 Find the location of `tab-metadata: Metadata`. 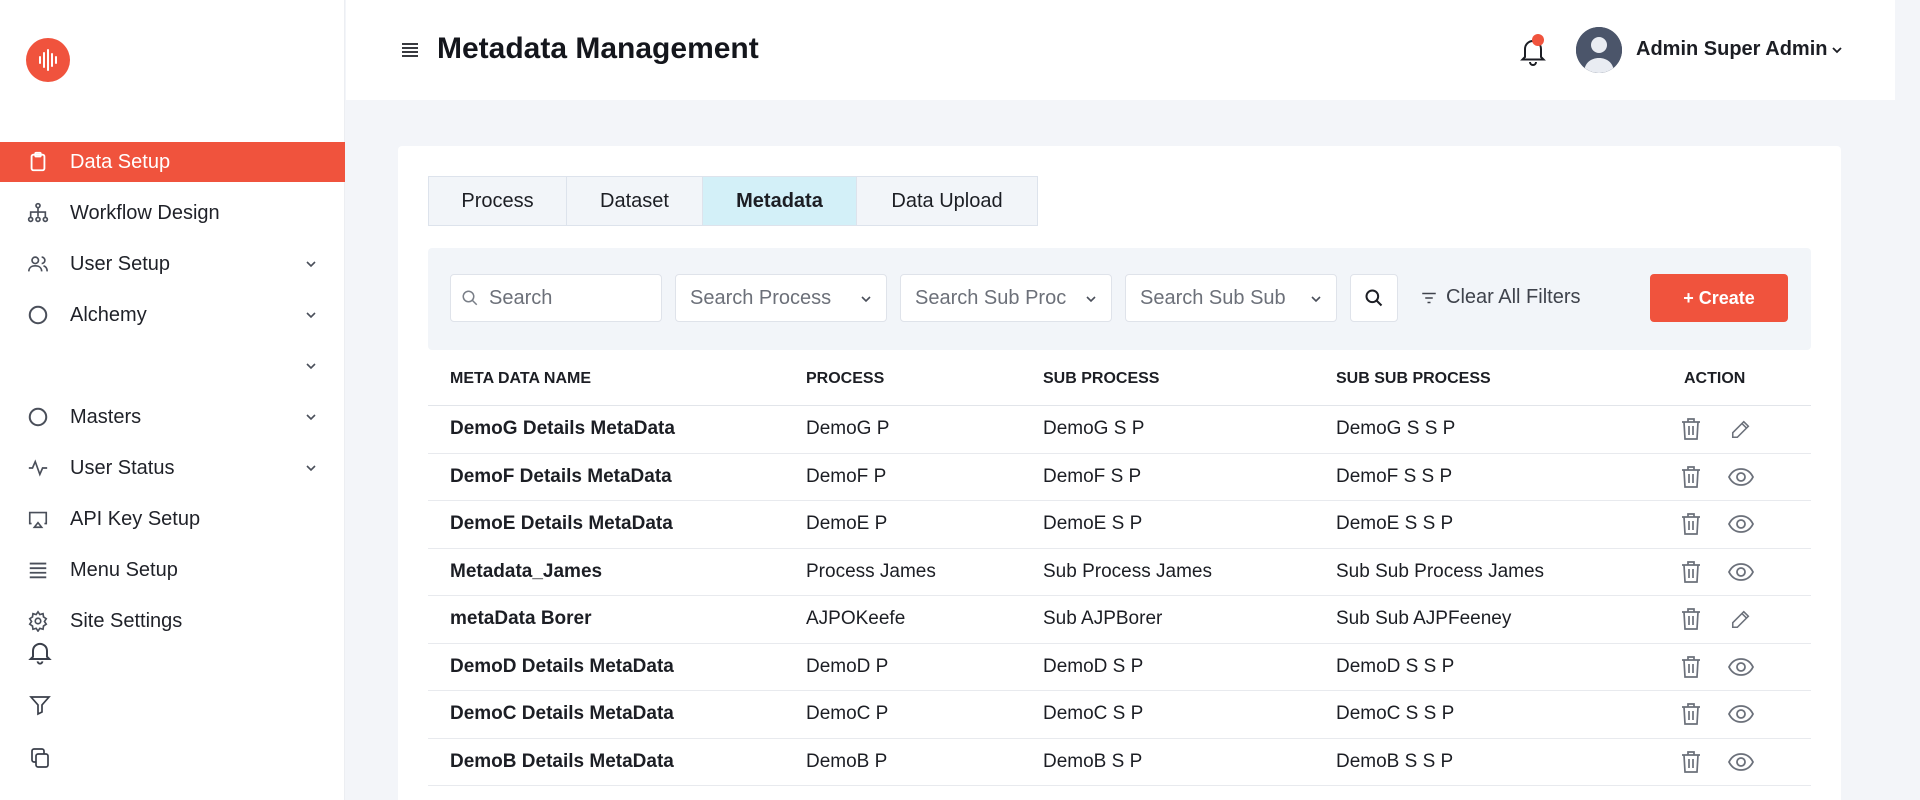

tab-metadata: Metadata is located at coordinates (780, 201).